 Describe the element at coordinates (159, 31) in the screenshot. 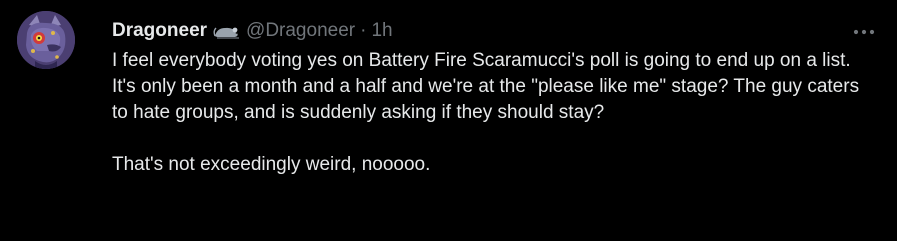

I see `author-display-name: Dragoneer` at that location.